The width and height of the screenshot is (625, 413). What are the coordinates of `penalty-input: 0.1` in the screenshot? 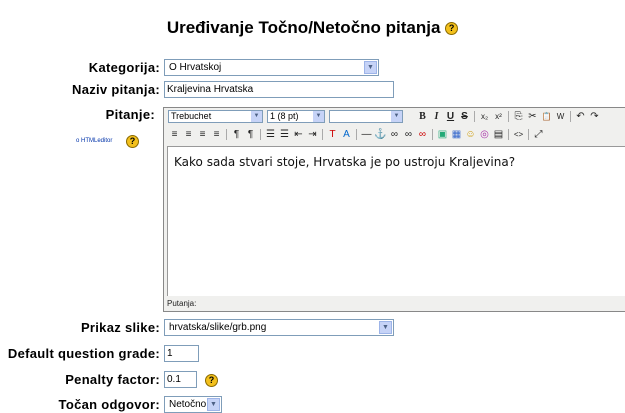 It's located at (180, 379).